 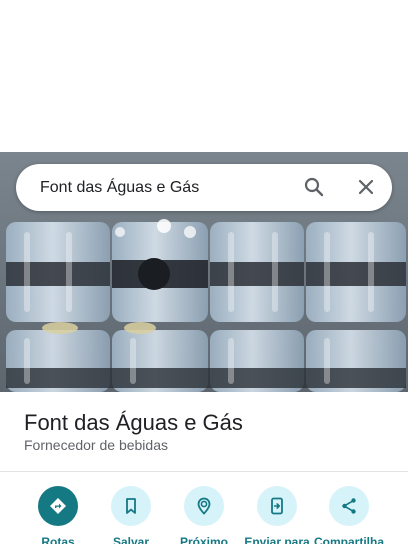 I want to click on divider, so click(x=204, y=471).